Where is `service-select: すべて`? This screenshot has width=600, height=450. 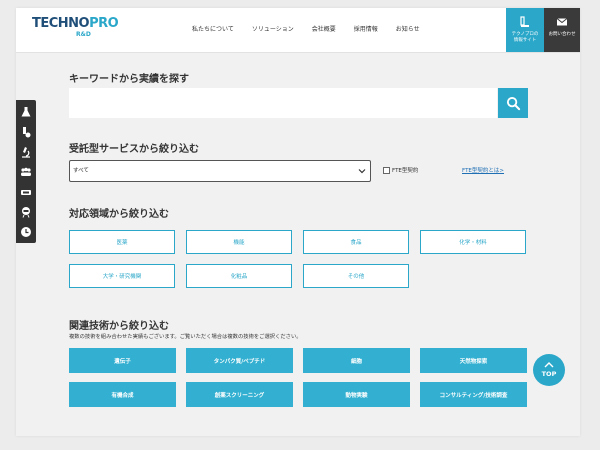 service-select: すべて is located at coordinates (220, 171).